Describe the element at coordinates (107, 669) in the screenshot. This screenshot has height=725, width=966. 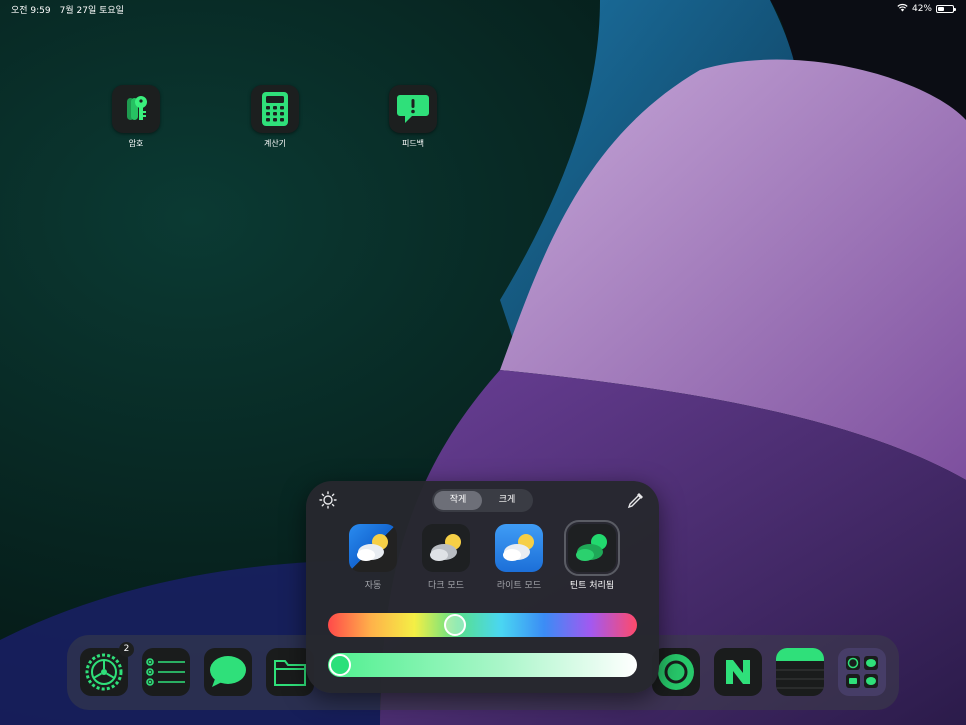
I see `settings-icon: 2` at that location.